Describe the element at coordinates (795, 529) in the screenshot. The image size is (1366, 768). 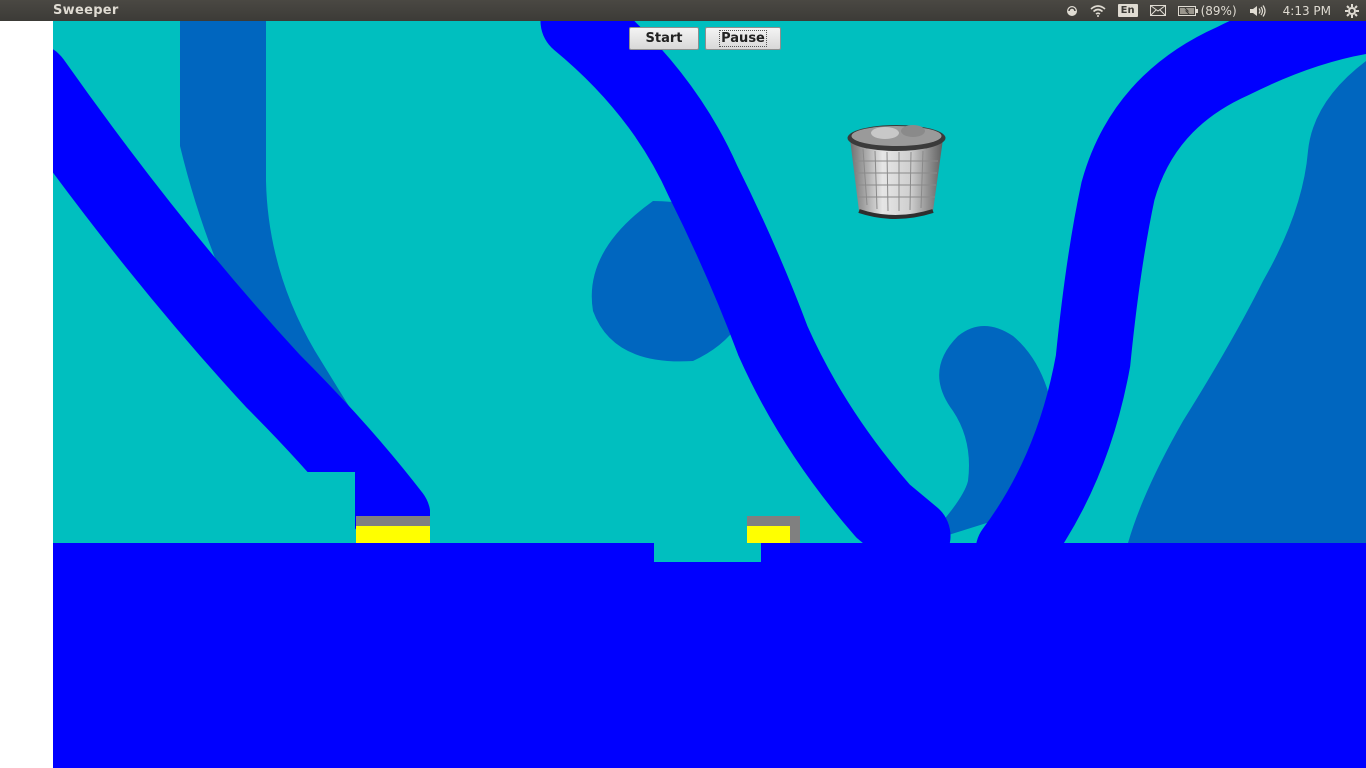
I see `ledge-right-side` at that location.